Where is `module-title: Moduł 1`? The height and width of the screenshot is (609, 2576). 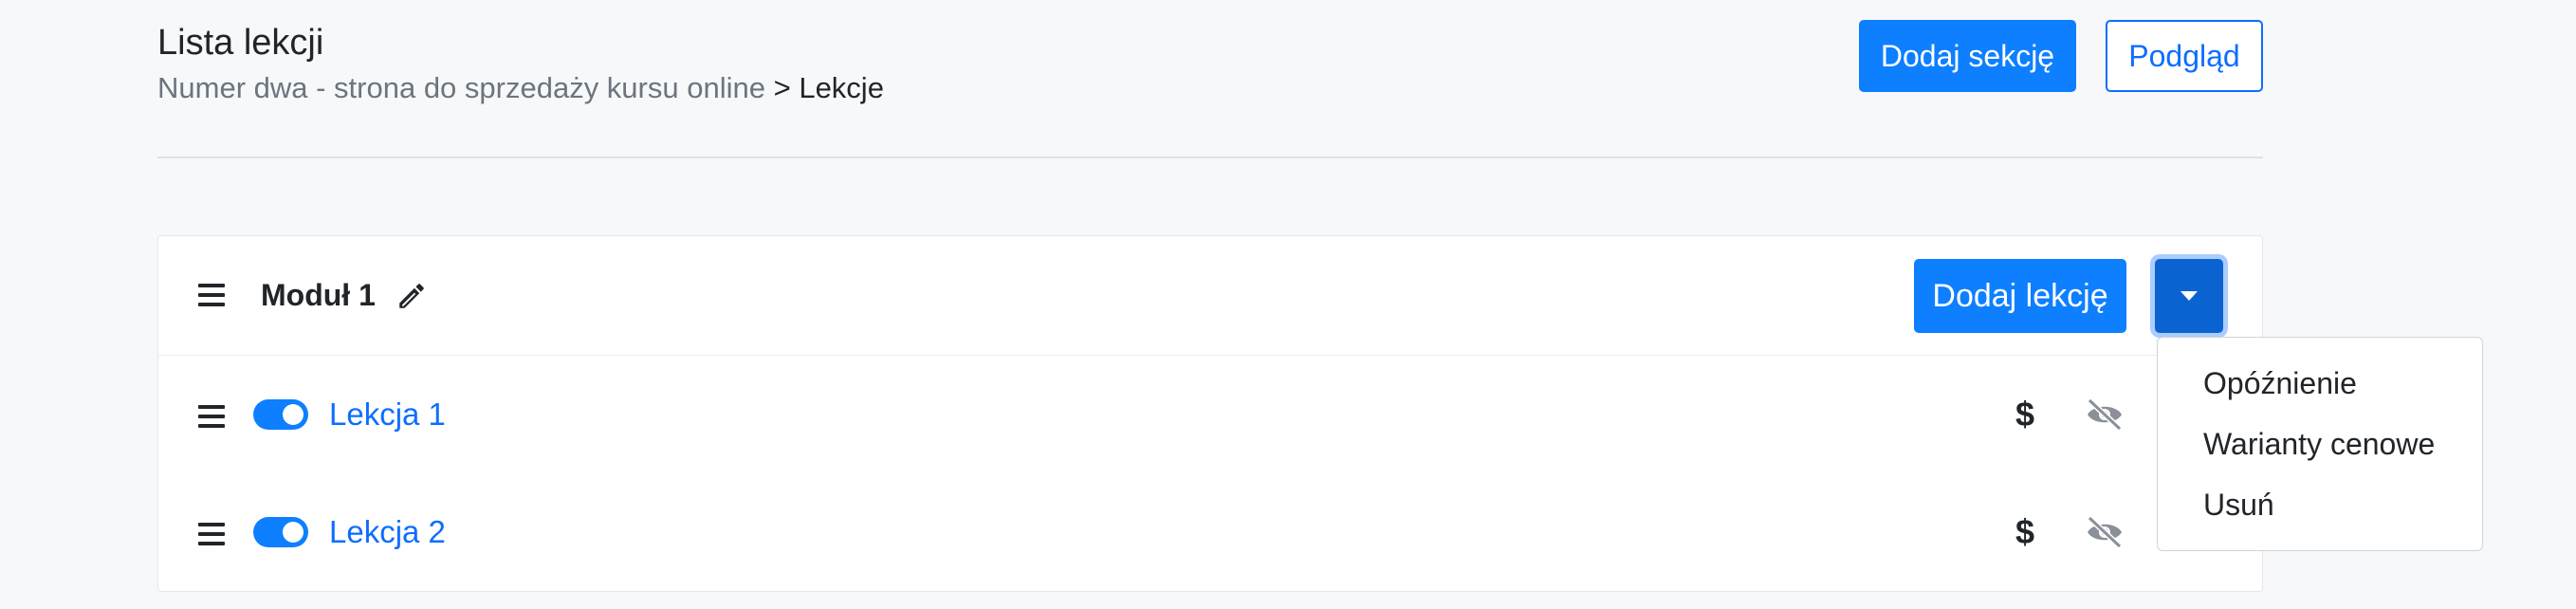 module-title: Moduł 1 is located at coordinates (318, 295).